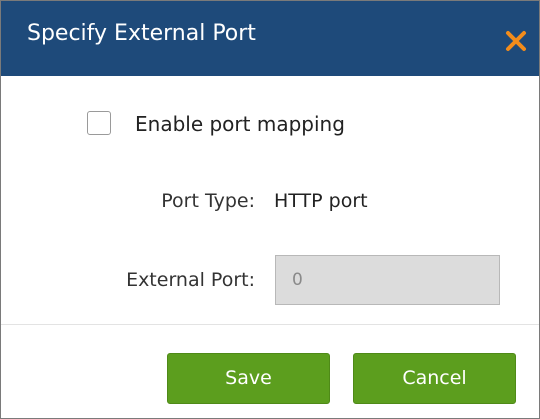  Describe the element at coordinates (270, 324) in the screenshot. I see `footer-divider` at that location.